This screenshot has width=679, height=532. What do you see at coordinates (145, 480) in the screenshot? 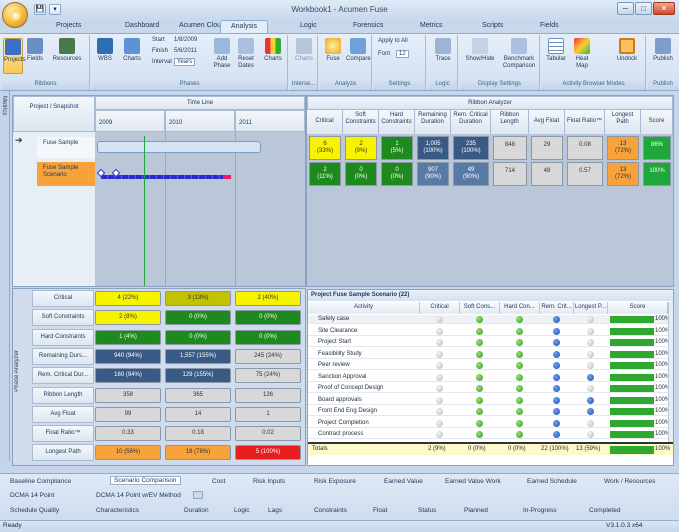
I see `bottom-tab: Scenario Comparison` at bounding box center [145, 480].